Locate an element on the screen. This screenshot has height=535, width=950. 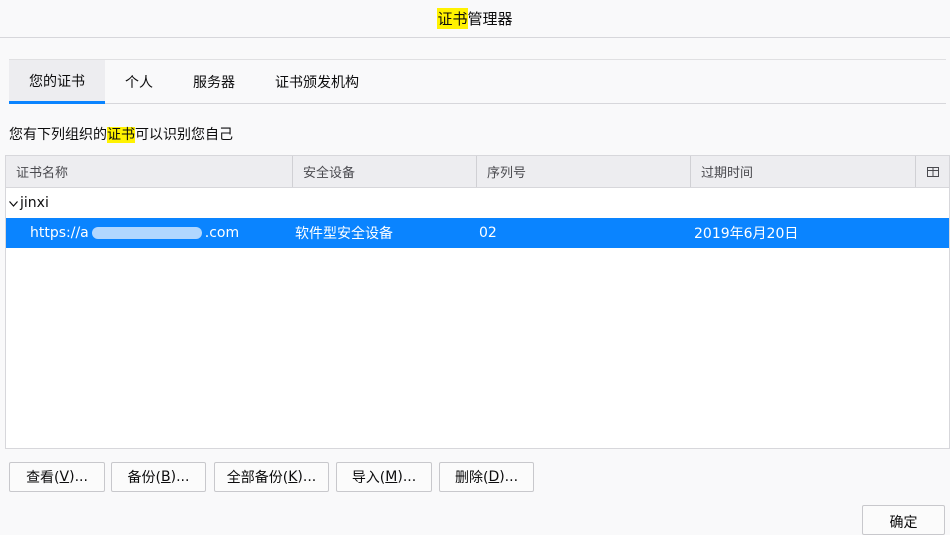
view-button-key: V is located at coordinates (64, 477).